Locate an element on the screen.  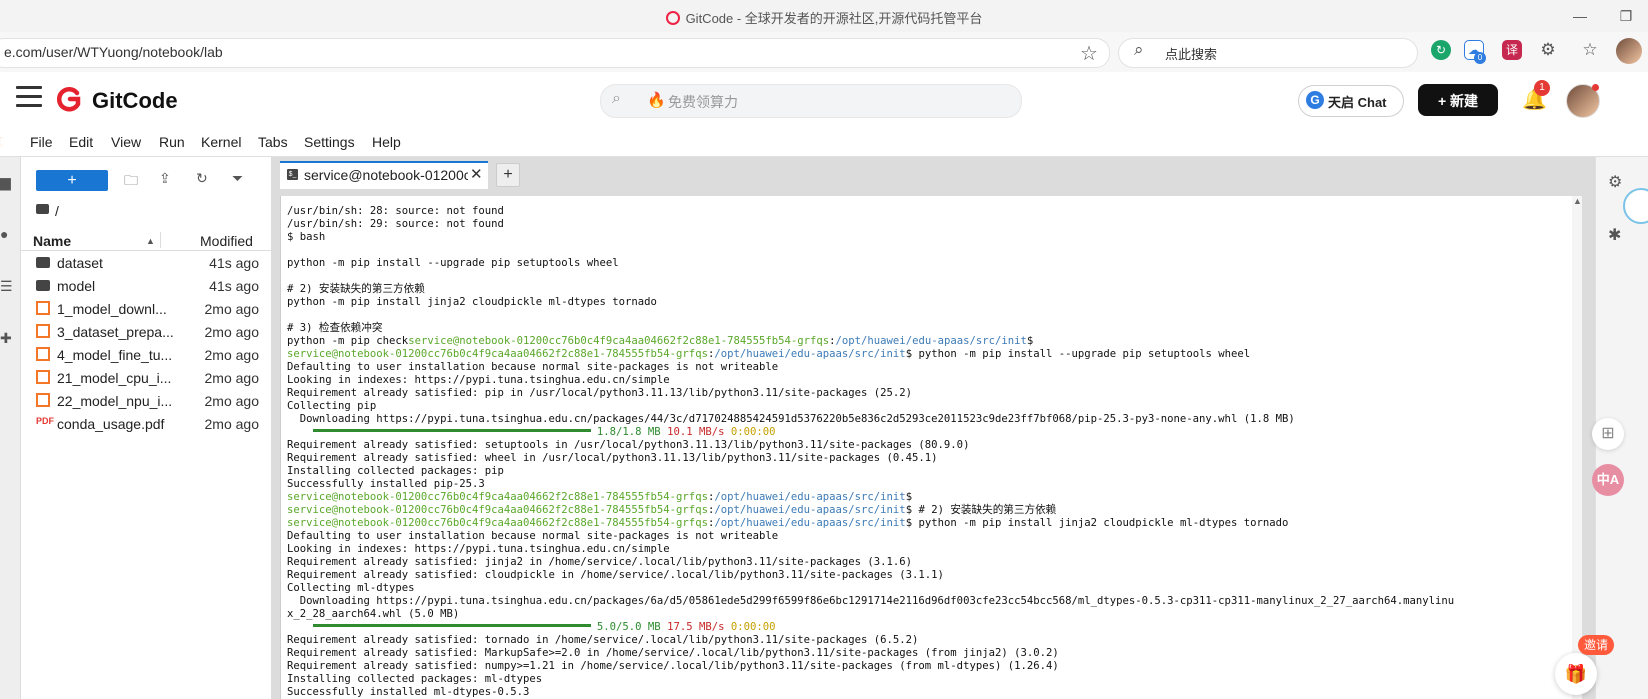
invite-badge: 邀请 is located at coordinates (1596, 645).